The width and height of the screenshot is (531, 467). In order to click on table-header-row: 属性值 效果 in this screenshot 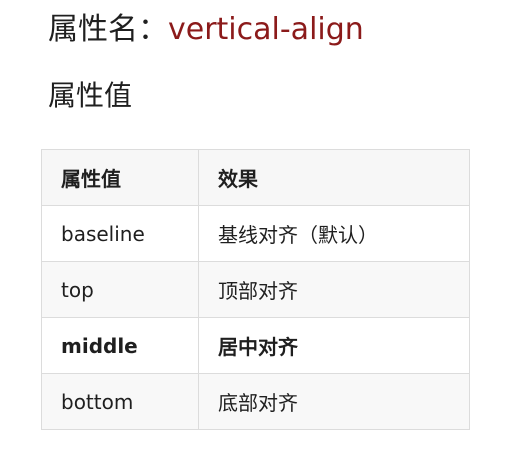, I will do `click(255, 177)`.